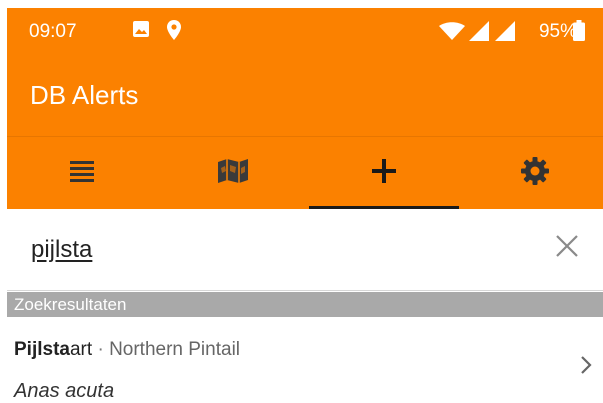  Describe the element at coordinates (81, 349) in the screenshot. I see `result-name-rest: art` at that location.